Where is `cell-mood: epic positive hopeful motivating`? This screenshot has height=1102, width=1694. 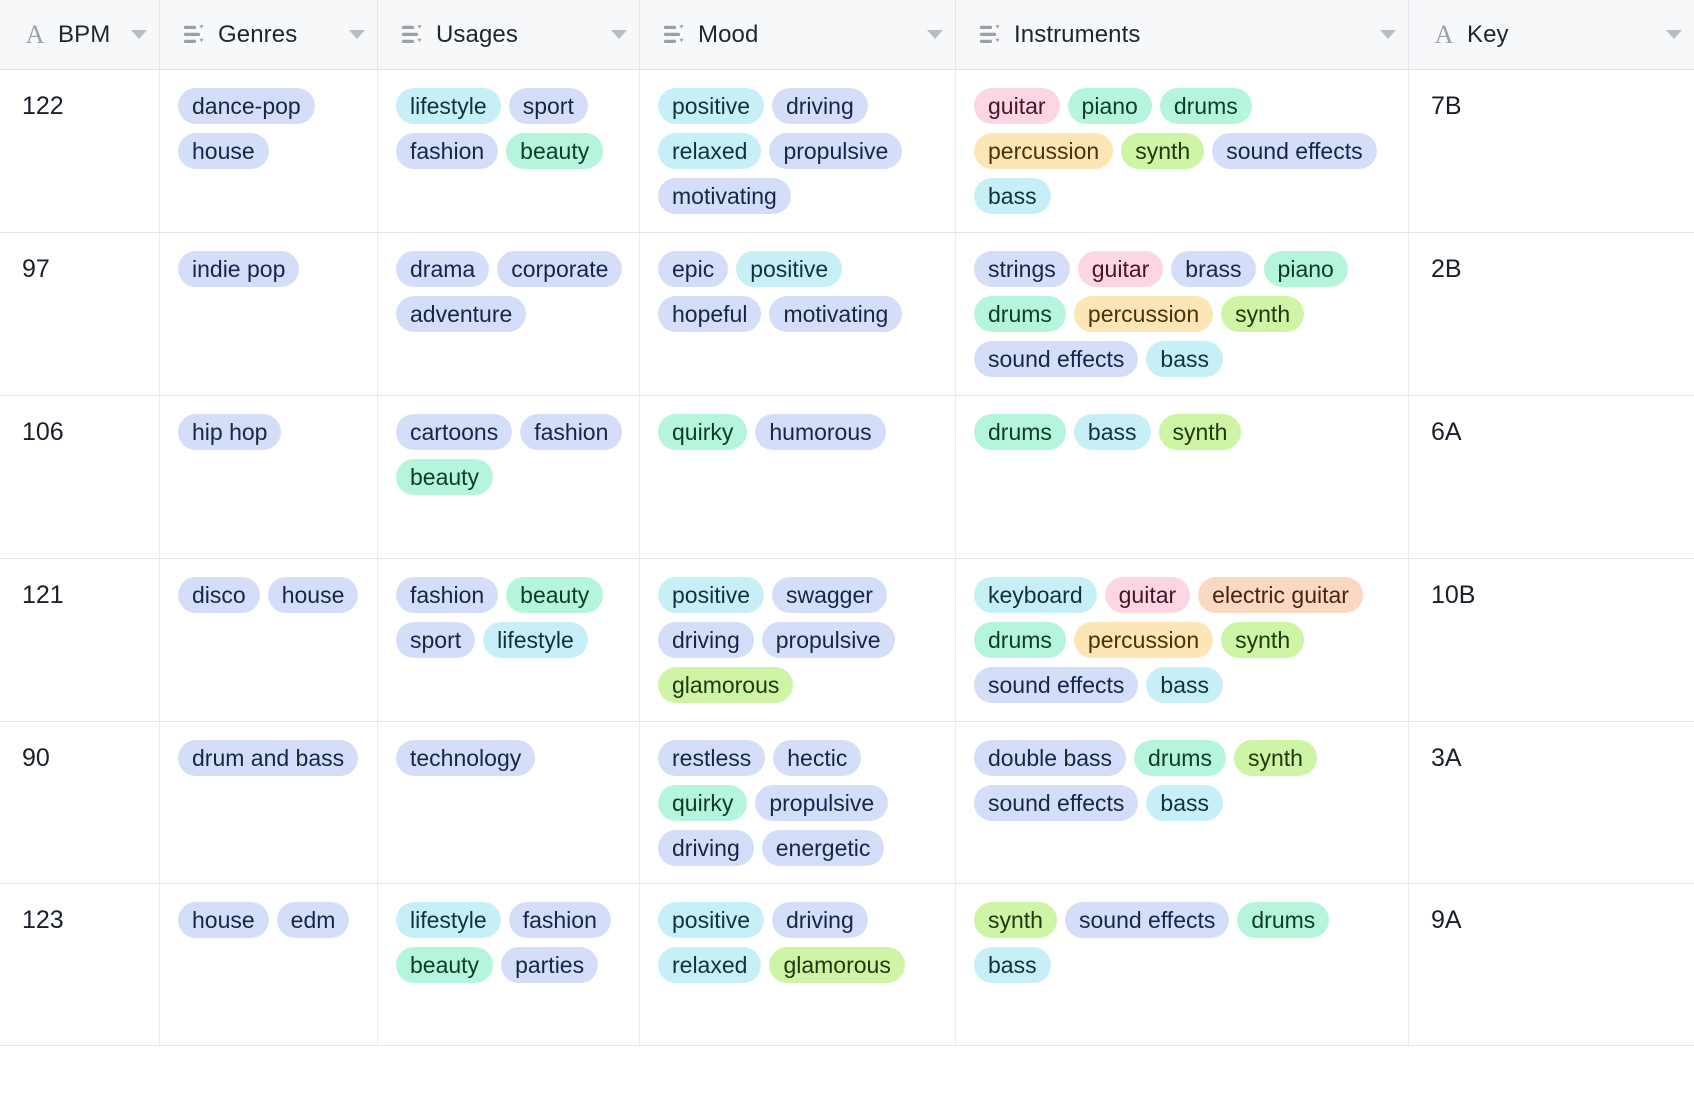
cell-mood: epic positive hopeful motivating is located at coordinates (798, 314).